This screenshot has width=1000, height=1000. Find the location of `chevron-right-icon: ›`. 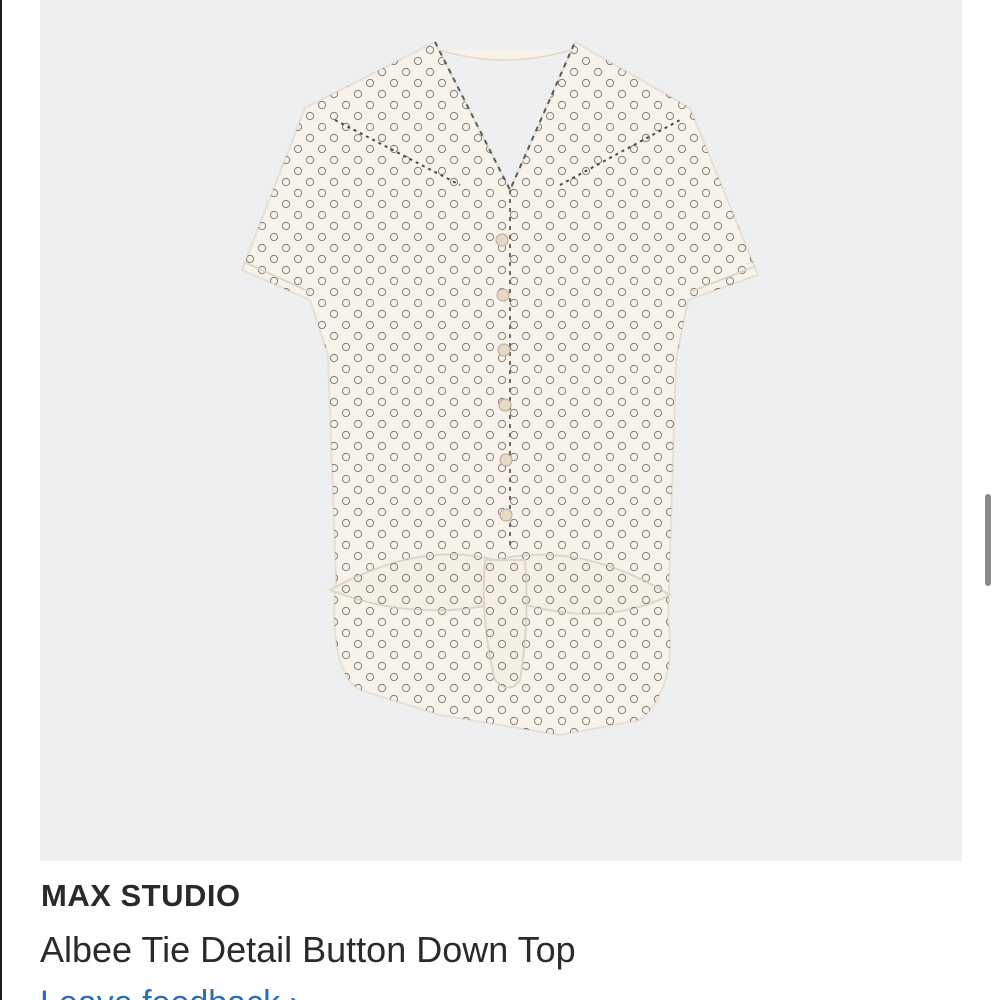

chevron-right-icon: › is located at coordinates (295, 992).